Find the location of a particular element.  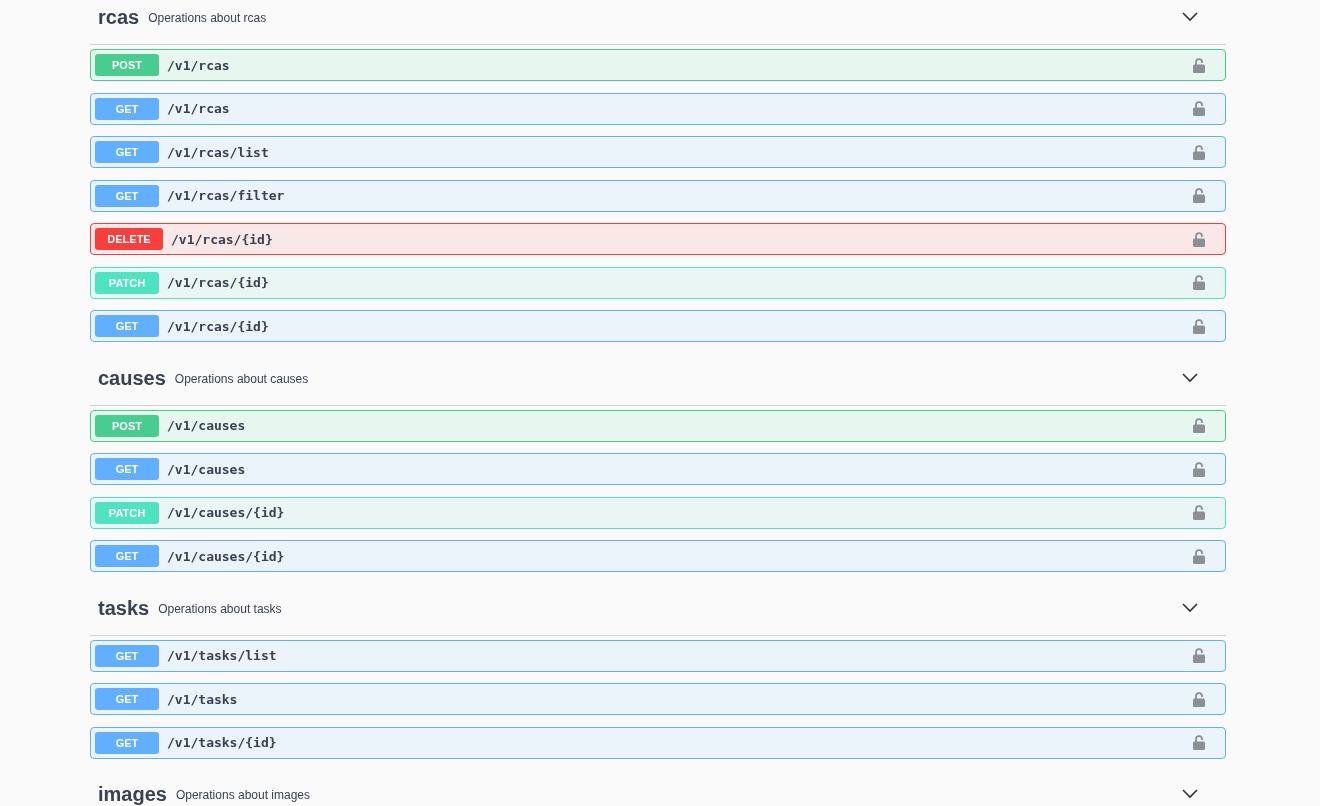

operation-row: GET /v1/rcas is located at coordinates (658, 108).